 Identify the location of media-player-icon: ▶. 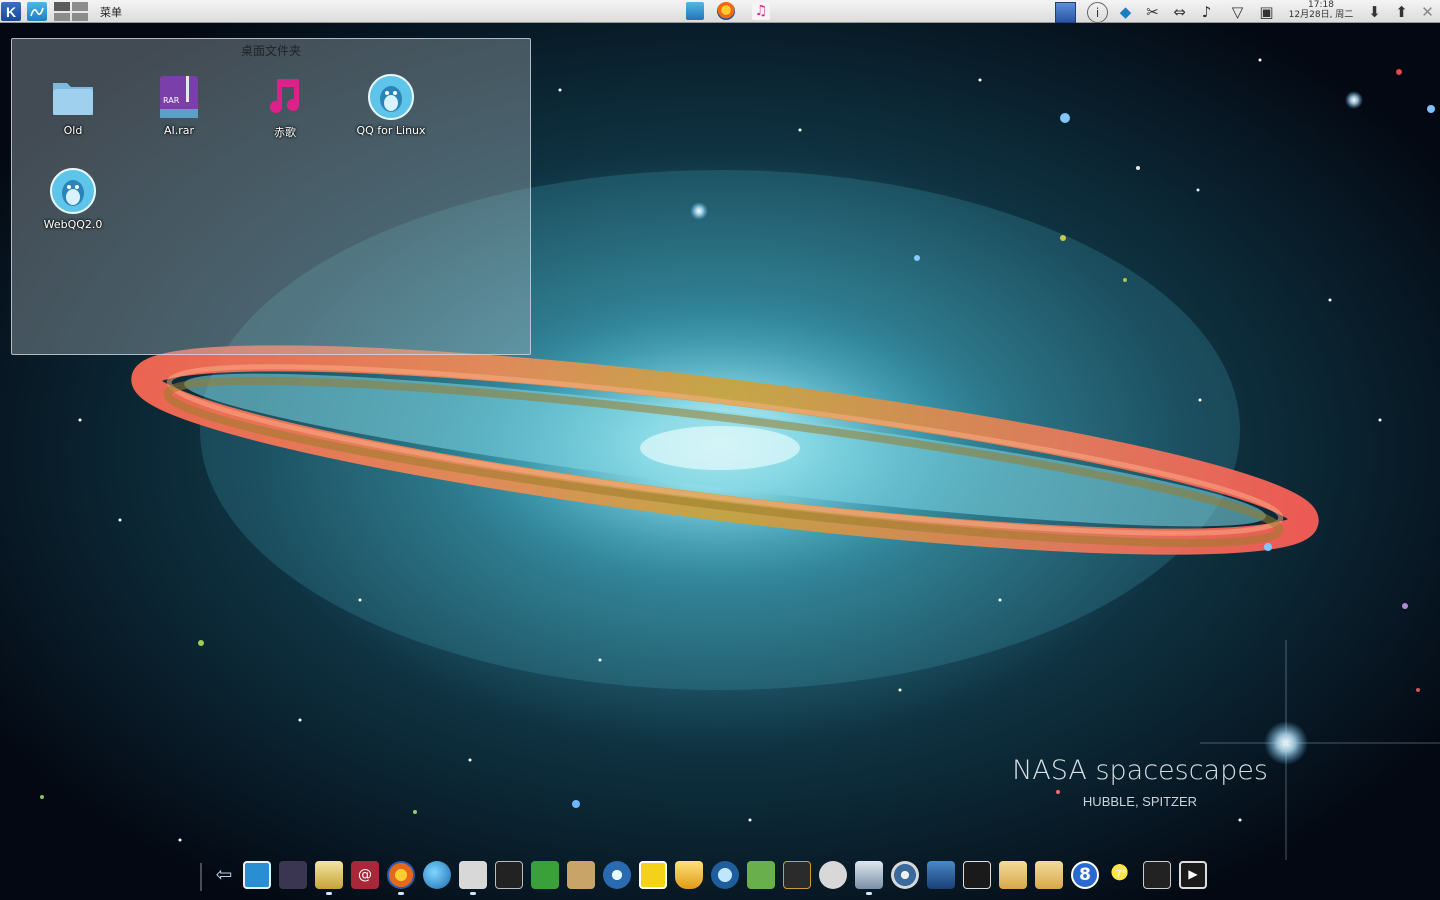
(1193, 875).